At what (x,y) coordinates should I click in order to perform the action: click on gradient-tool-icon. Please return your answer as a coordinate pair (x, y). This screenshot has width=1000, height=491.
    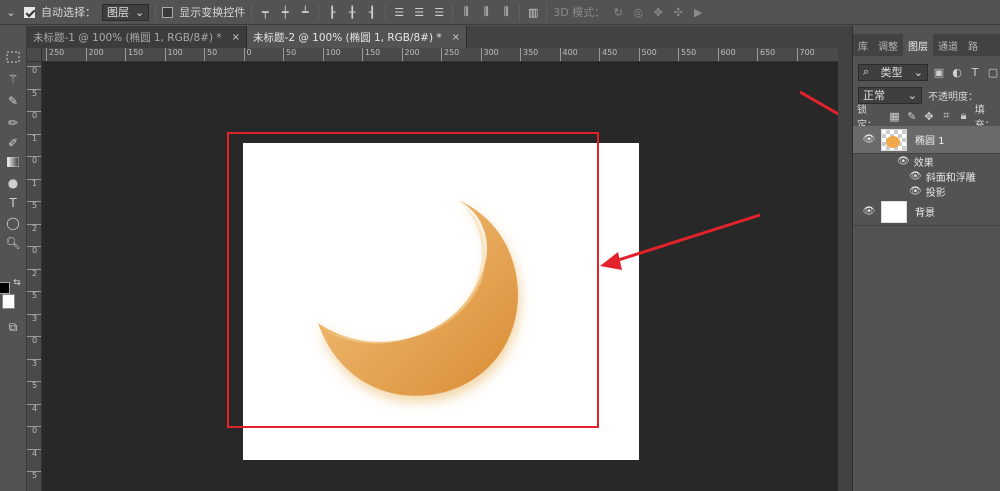
    Looking at the image, I should click on (13, 162).